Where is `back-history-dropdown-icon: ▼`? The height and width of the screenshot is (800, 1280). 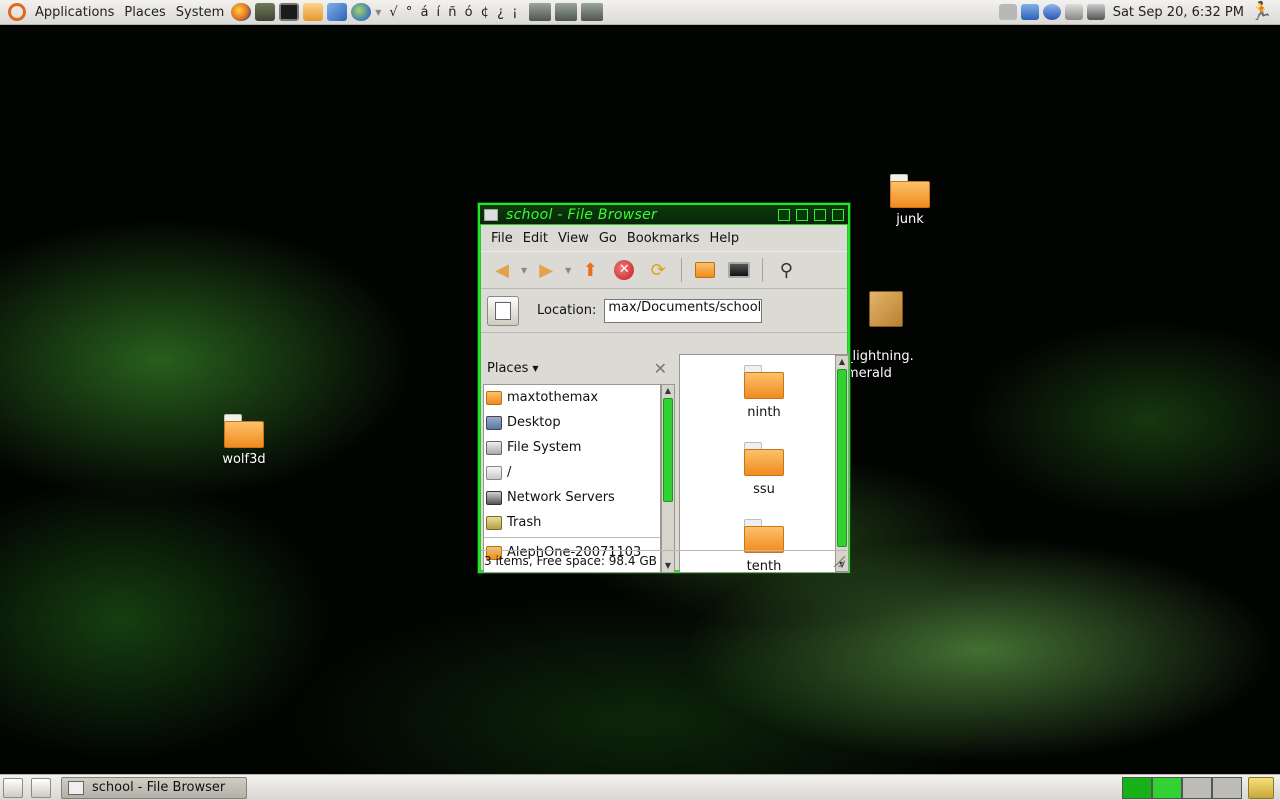 back-history-dropdown-icon: ▼ is located at coordinates (524, 270).